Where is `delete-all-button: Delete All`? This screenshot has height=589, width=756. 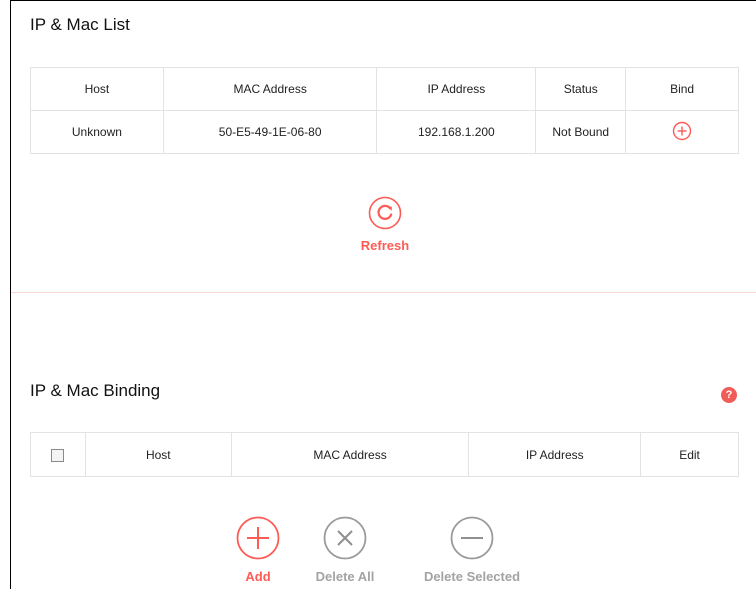 delete-all-button: Delete All is located at coordinates (345, 550).